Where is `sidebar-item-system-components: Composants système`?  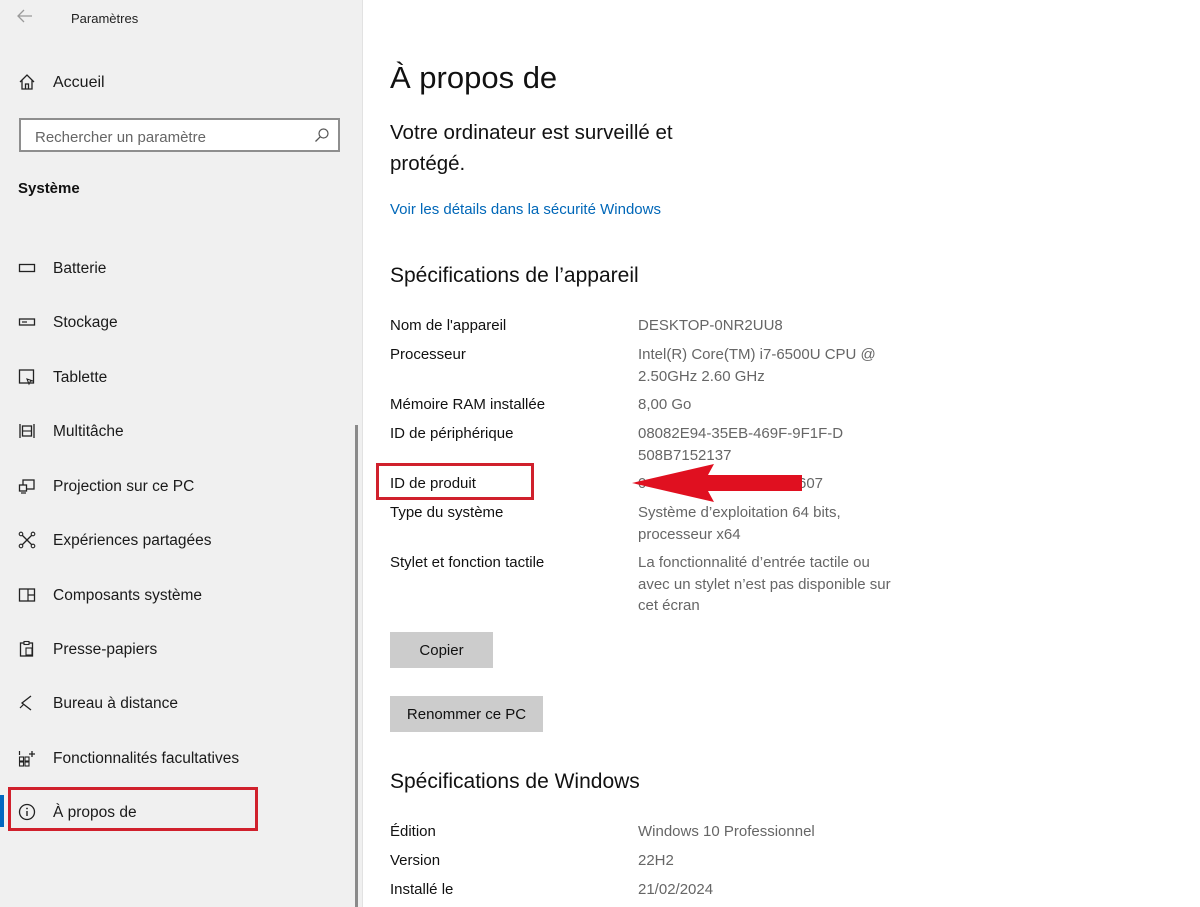
sidebar-item-system-components: Composants système is located at coordinates (181, 596).